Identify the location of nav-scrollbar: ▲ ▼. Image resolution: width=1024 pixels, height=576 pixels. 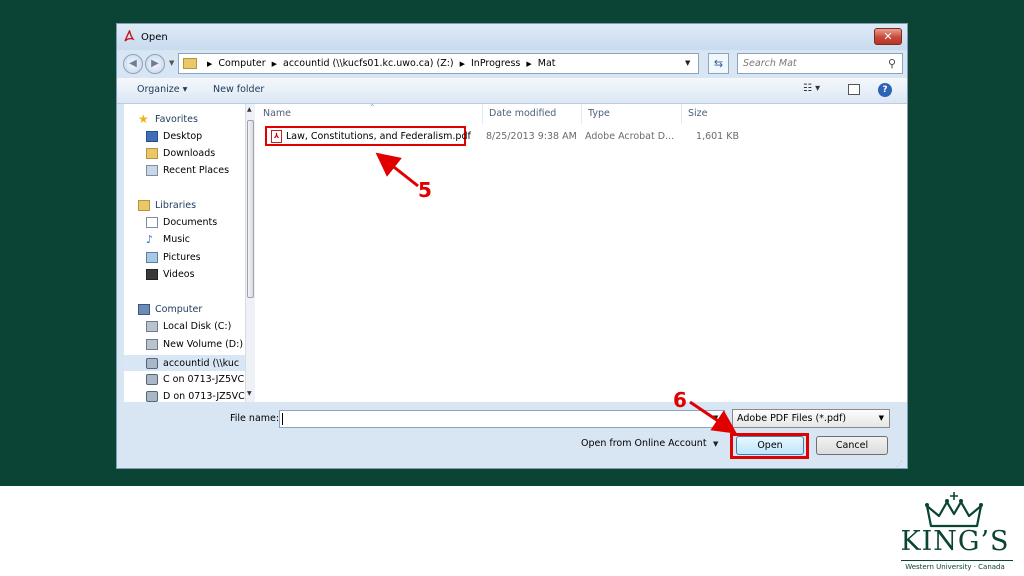
(250, 253).